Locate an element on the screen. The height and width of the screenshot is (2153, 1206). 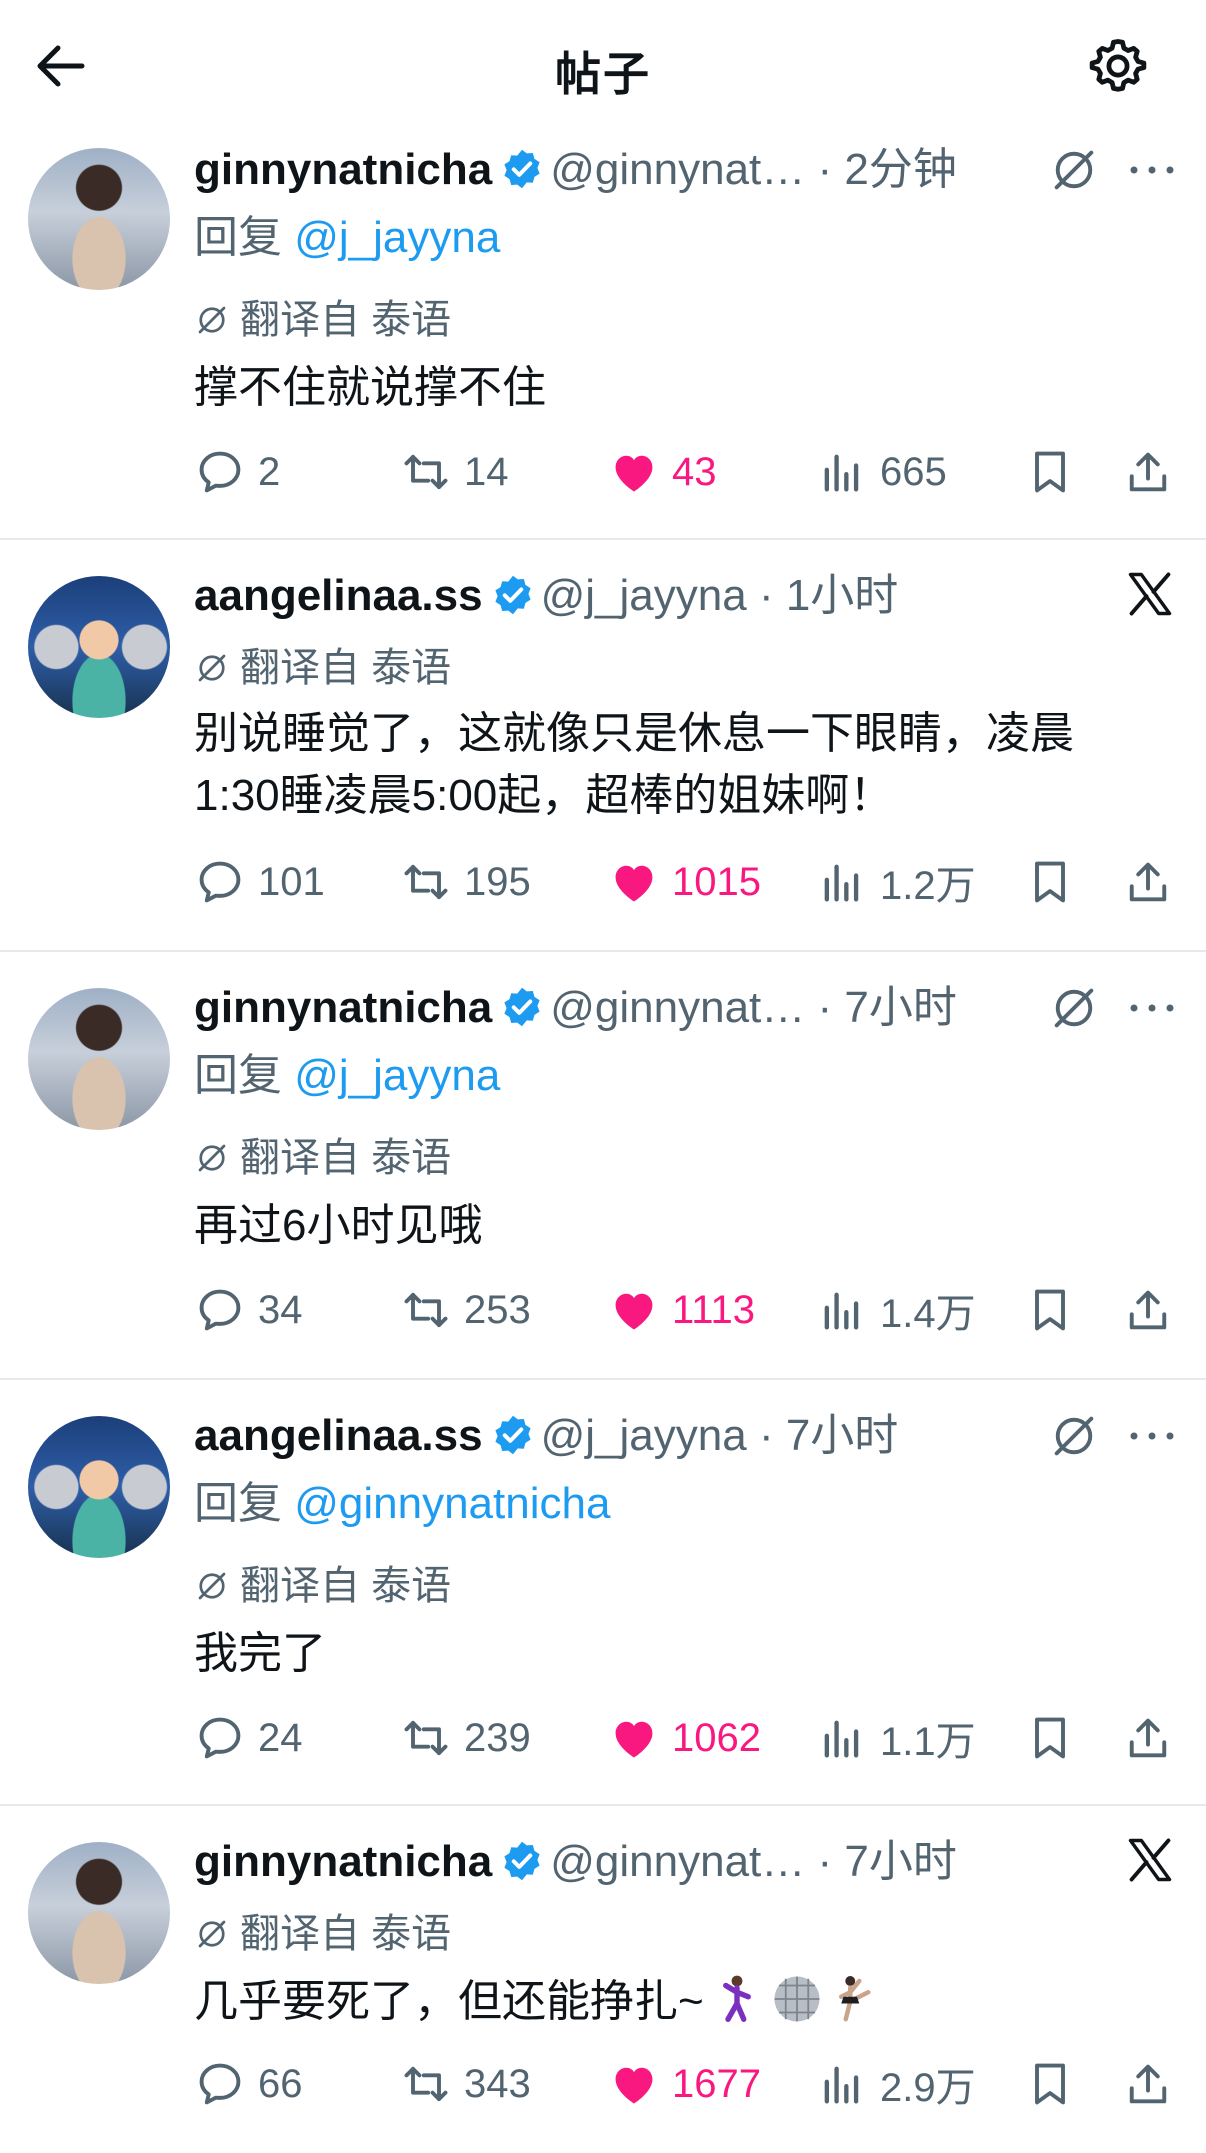
gear-icon is located at coordinates (1118, 66).